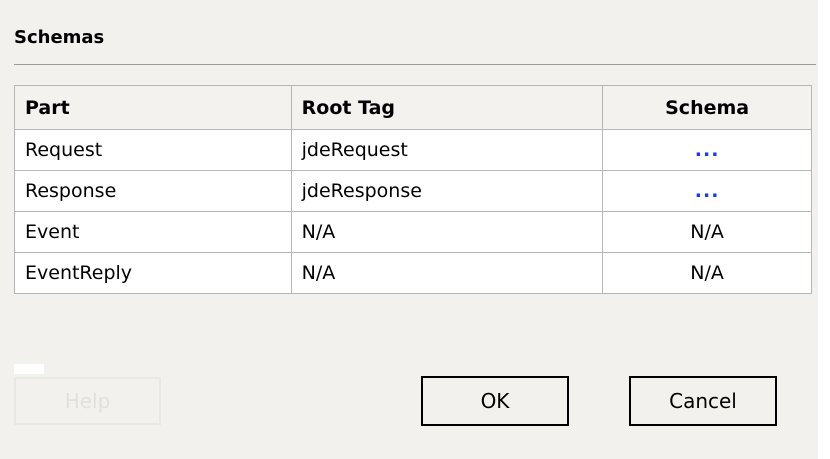 The height and width of the screenshot is (459, 830). Describe the element at coordinates (153, 273) in the screenshot. I see `cell-part: EventReply` at that location.